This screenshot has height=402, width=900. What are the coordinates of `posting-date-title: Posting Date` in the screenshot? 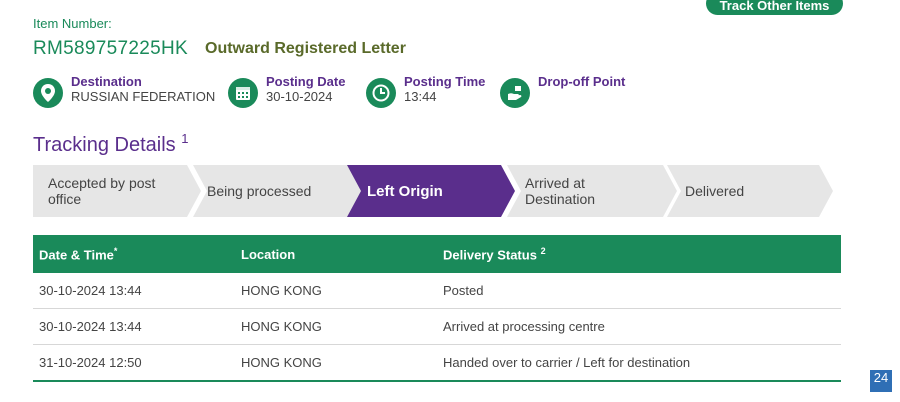 It's located at (306, 81).